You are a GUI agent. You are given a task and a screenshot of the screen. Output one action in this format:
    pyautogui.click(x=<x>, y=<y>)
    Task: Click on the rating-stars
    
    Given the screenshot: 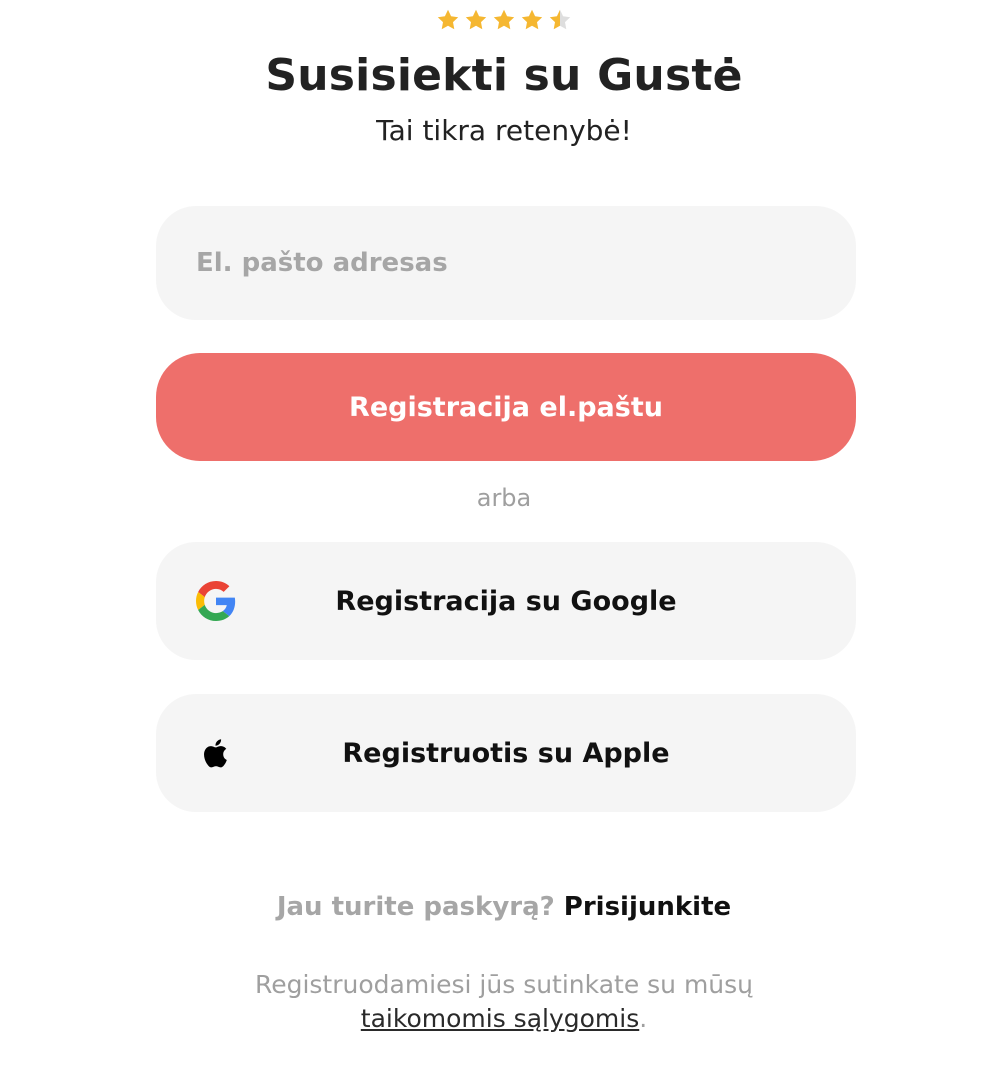 What is the action you would take?
    pyautogui.click(x=504, y=20)
    